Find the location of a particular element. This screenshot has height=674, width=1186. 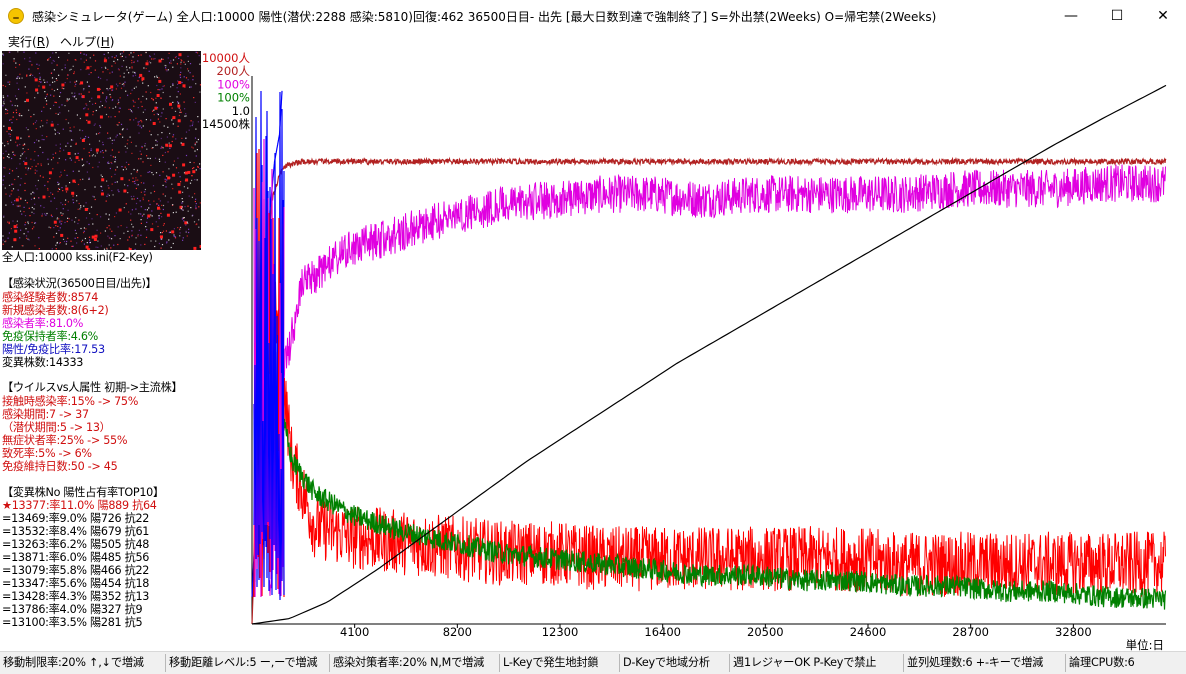

status-region-analysis: D-Keyで地域分析 is located at coordinates (675, 663).